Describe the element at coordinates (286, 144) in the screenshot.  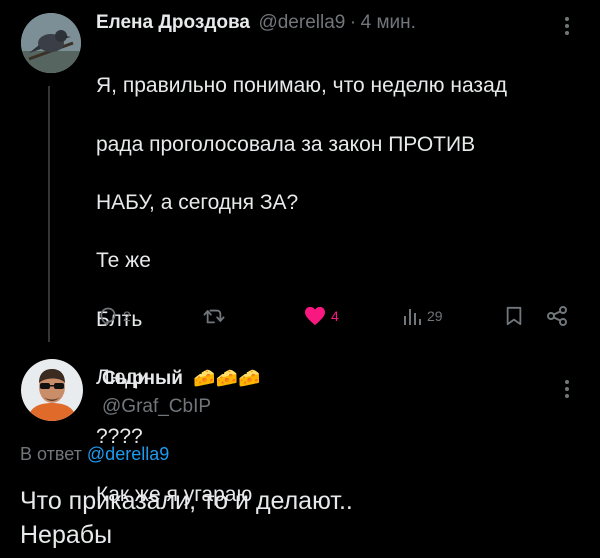
I see `tweet-line: рада проголосовала за закон ПРОТИВ` at that location.